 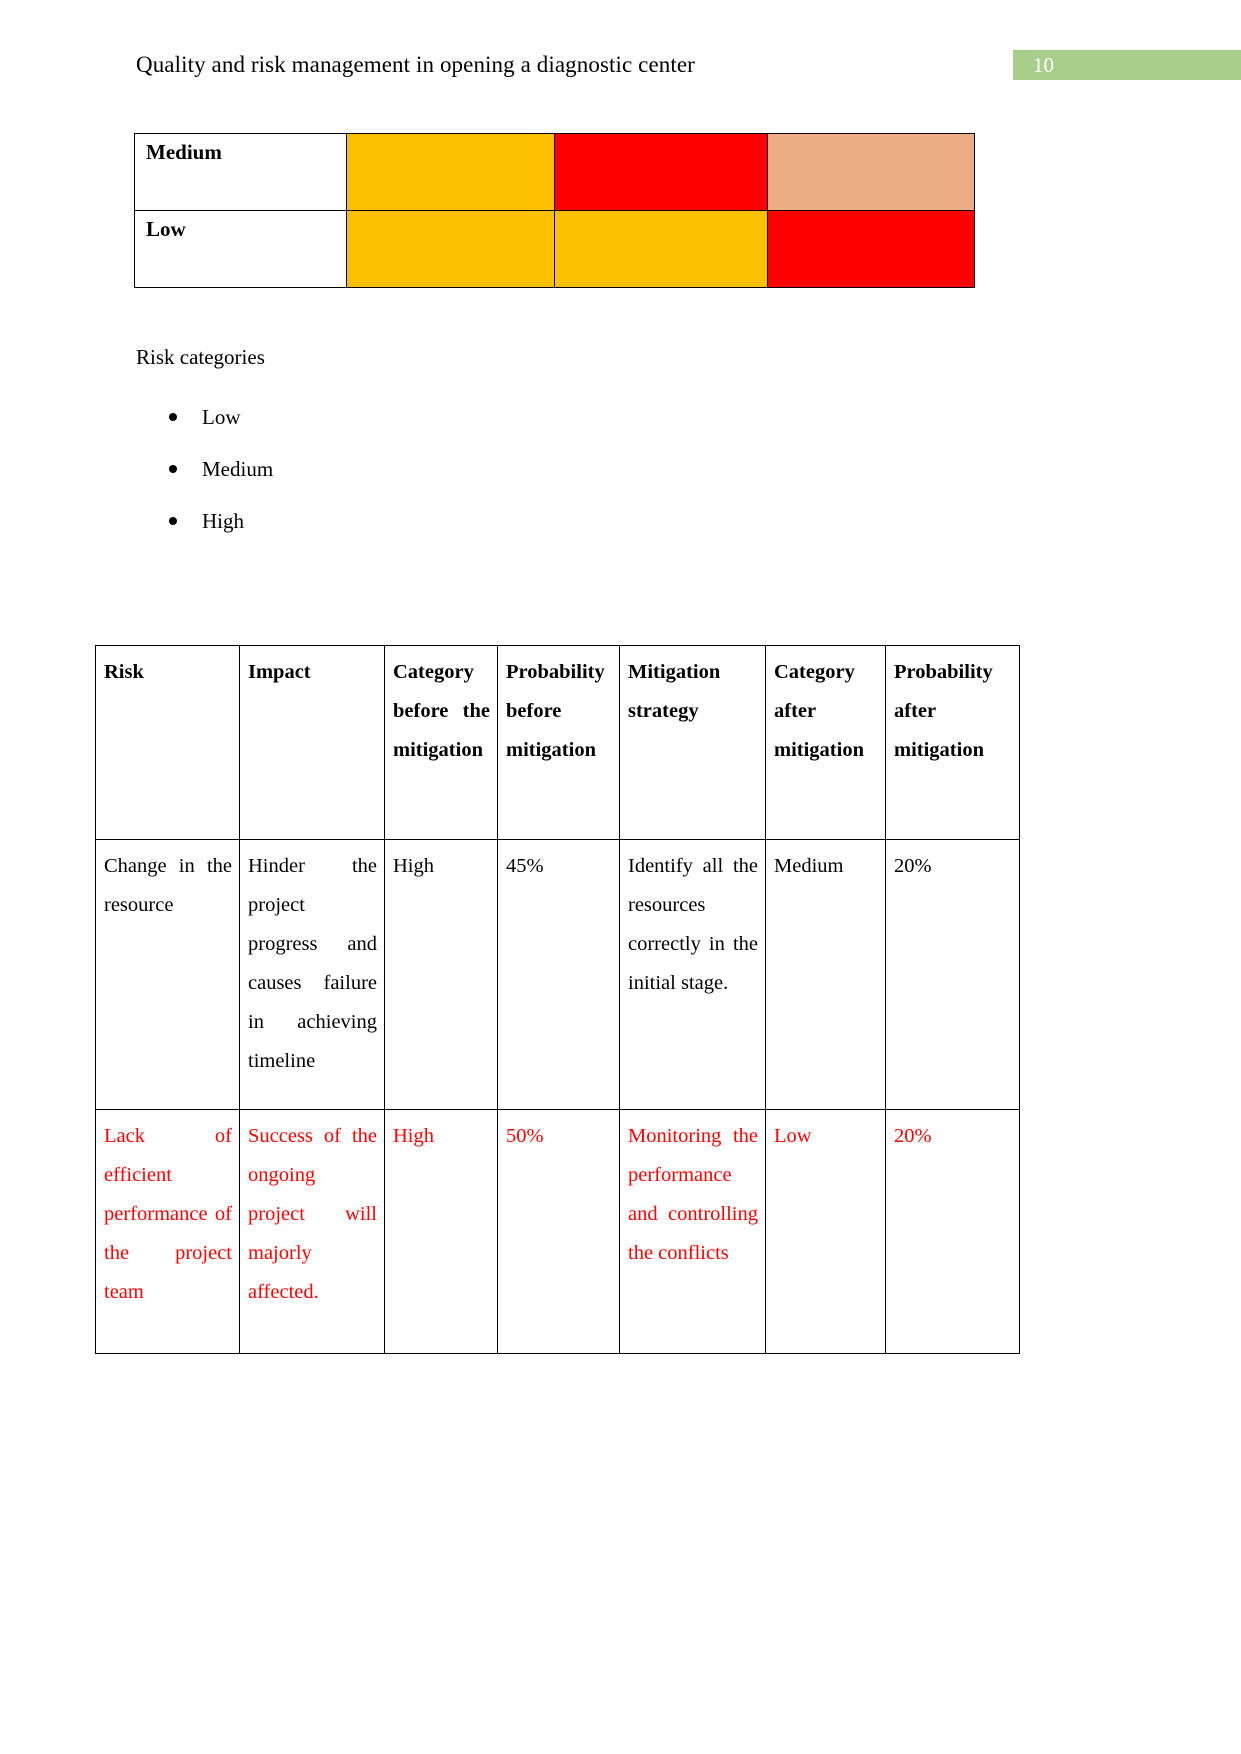 I want to click on page-number: 10, so click(x=1043, y=65).